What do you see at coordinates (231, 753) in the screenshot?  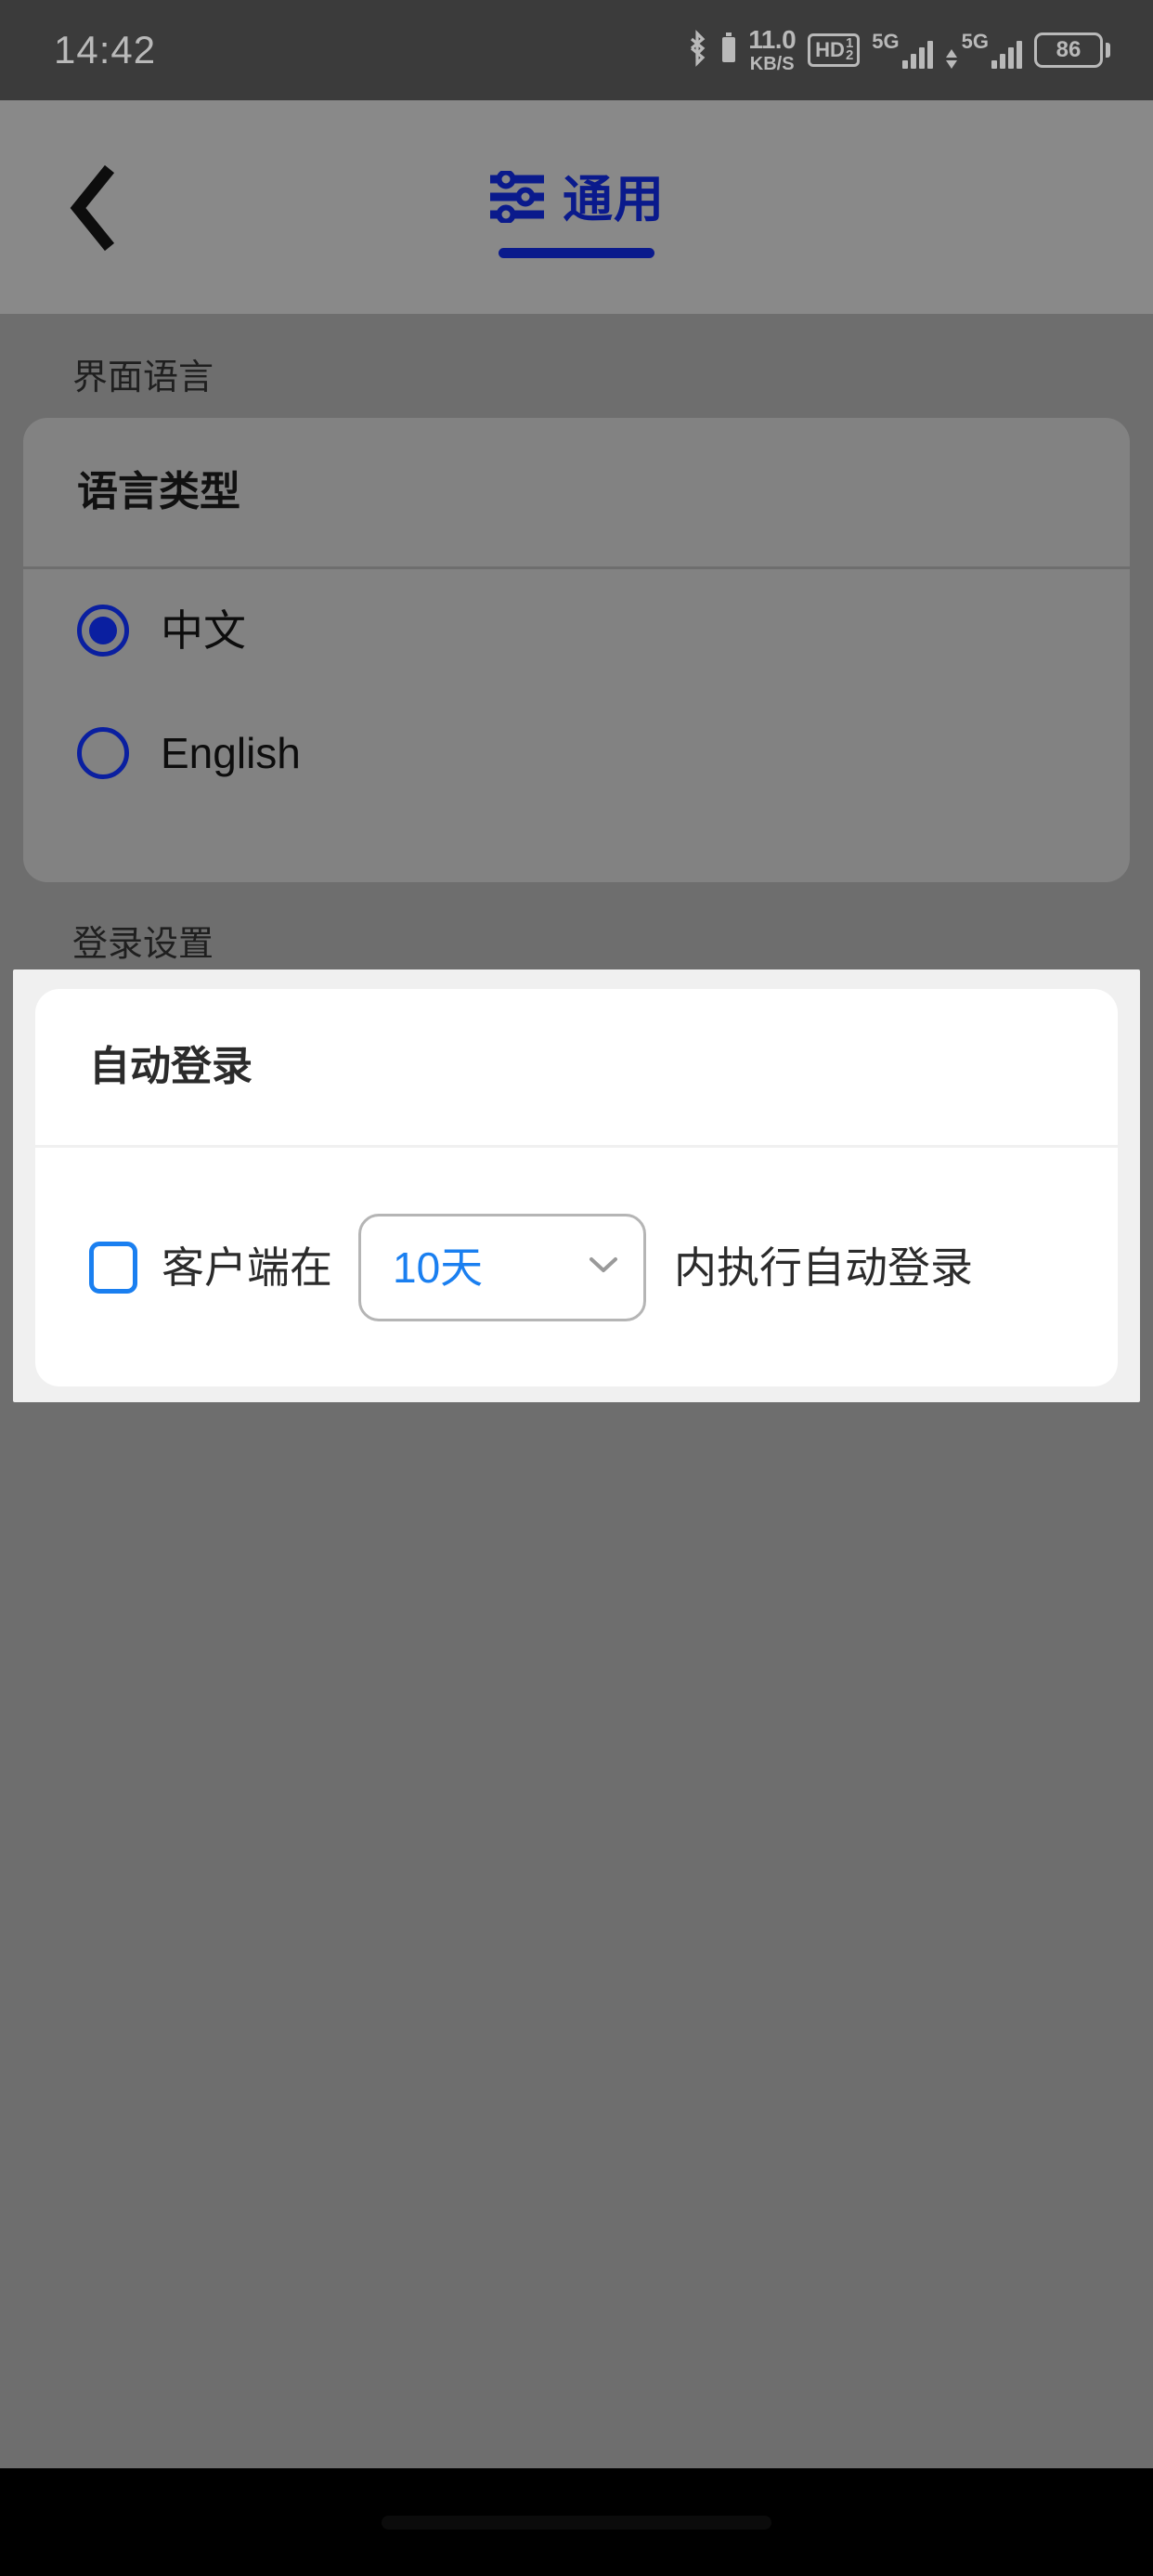 I see `radio-label-english: English` at bounding box center [231, 753].